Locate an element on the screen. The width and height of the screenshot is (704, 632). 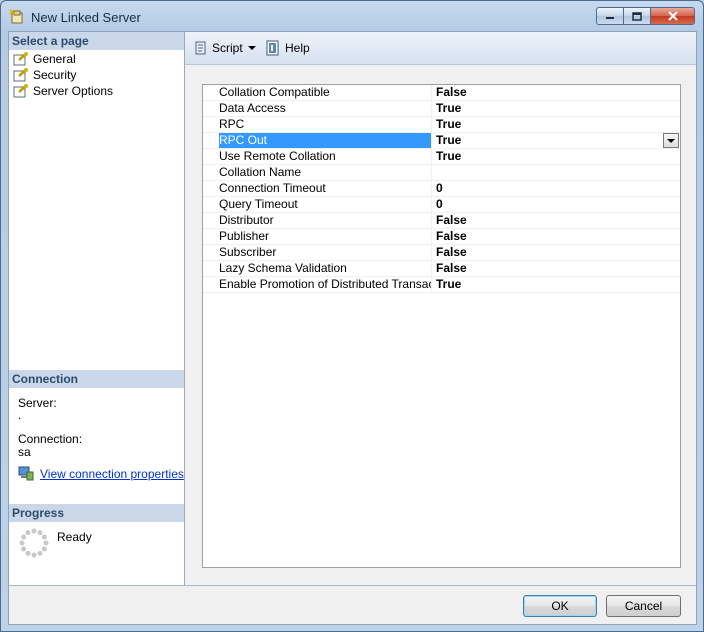
server-label: Server: is located at coordinates (37, 403).